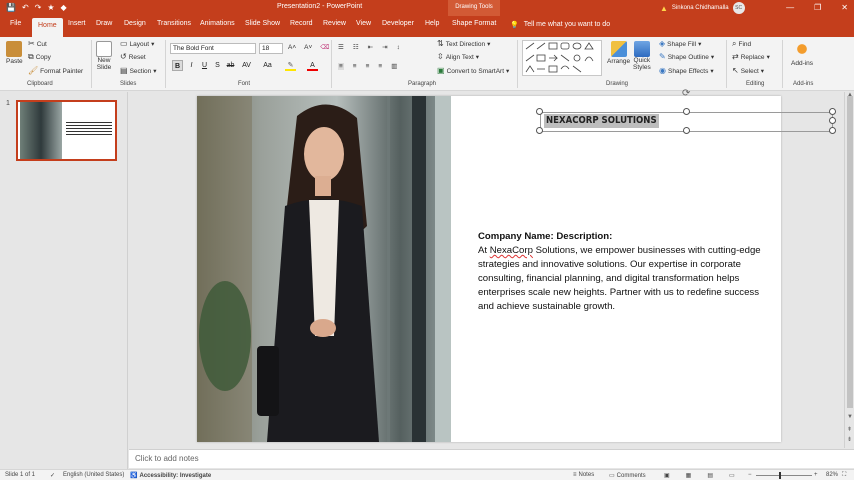  Describe the element at coordinates (627, 476) in the screenshot. I see `comments-button: ▭ Comments` at that location.